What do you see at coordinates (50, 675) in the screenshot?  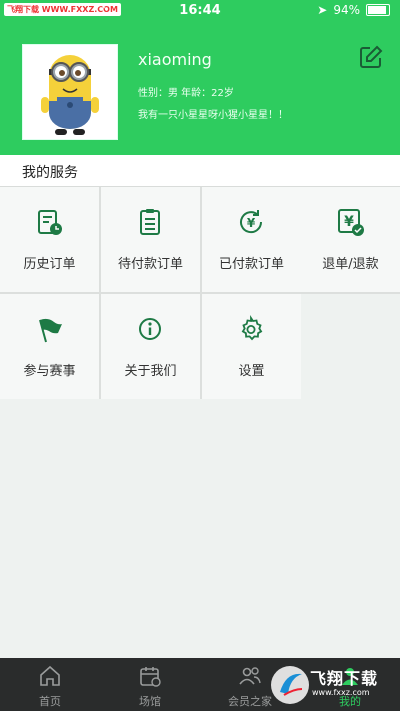 I see `home-icon` at bounding box center [50, 675].